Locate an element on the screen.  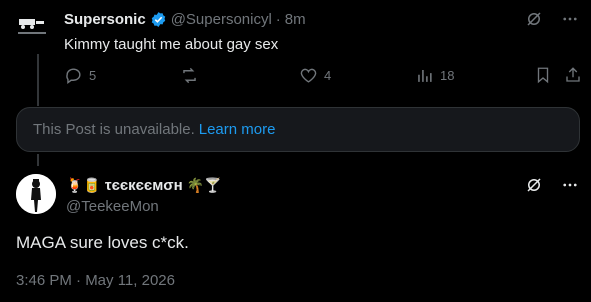
post-actions: 5 4 18 is located at coordinates (323, 76).